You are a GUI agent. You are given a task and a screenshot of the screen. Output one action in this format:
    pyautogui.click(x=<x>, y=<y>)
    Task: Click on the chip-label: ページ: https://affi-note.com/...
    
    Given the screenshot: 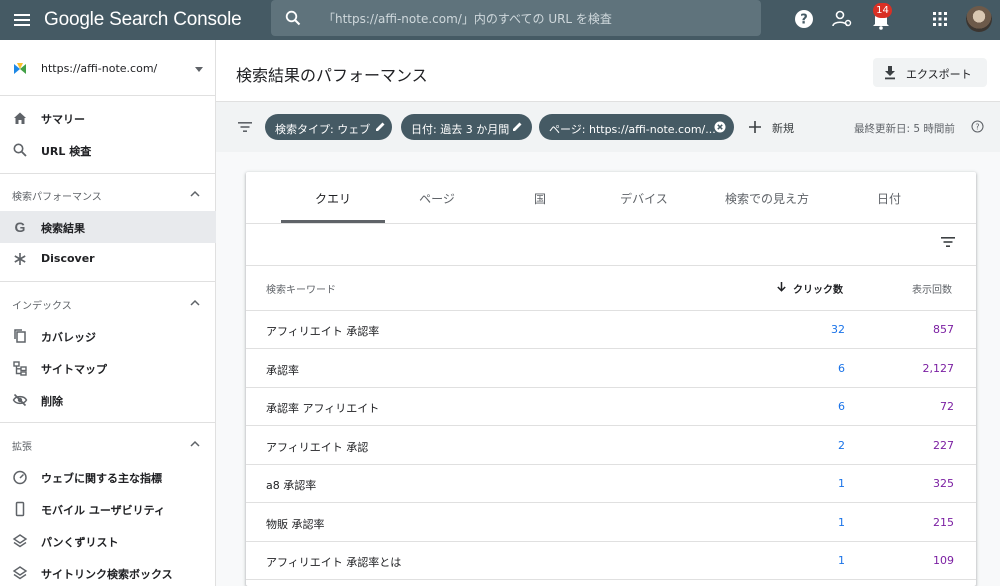 What is the action you would take?
    pyautogui.click(x=632, y=129)
    